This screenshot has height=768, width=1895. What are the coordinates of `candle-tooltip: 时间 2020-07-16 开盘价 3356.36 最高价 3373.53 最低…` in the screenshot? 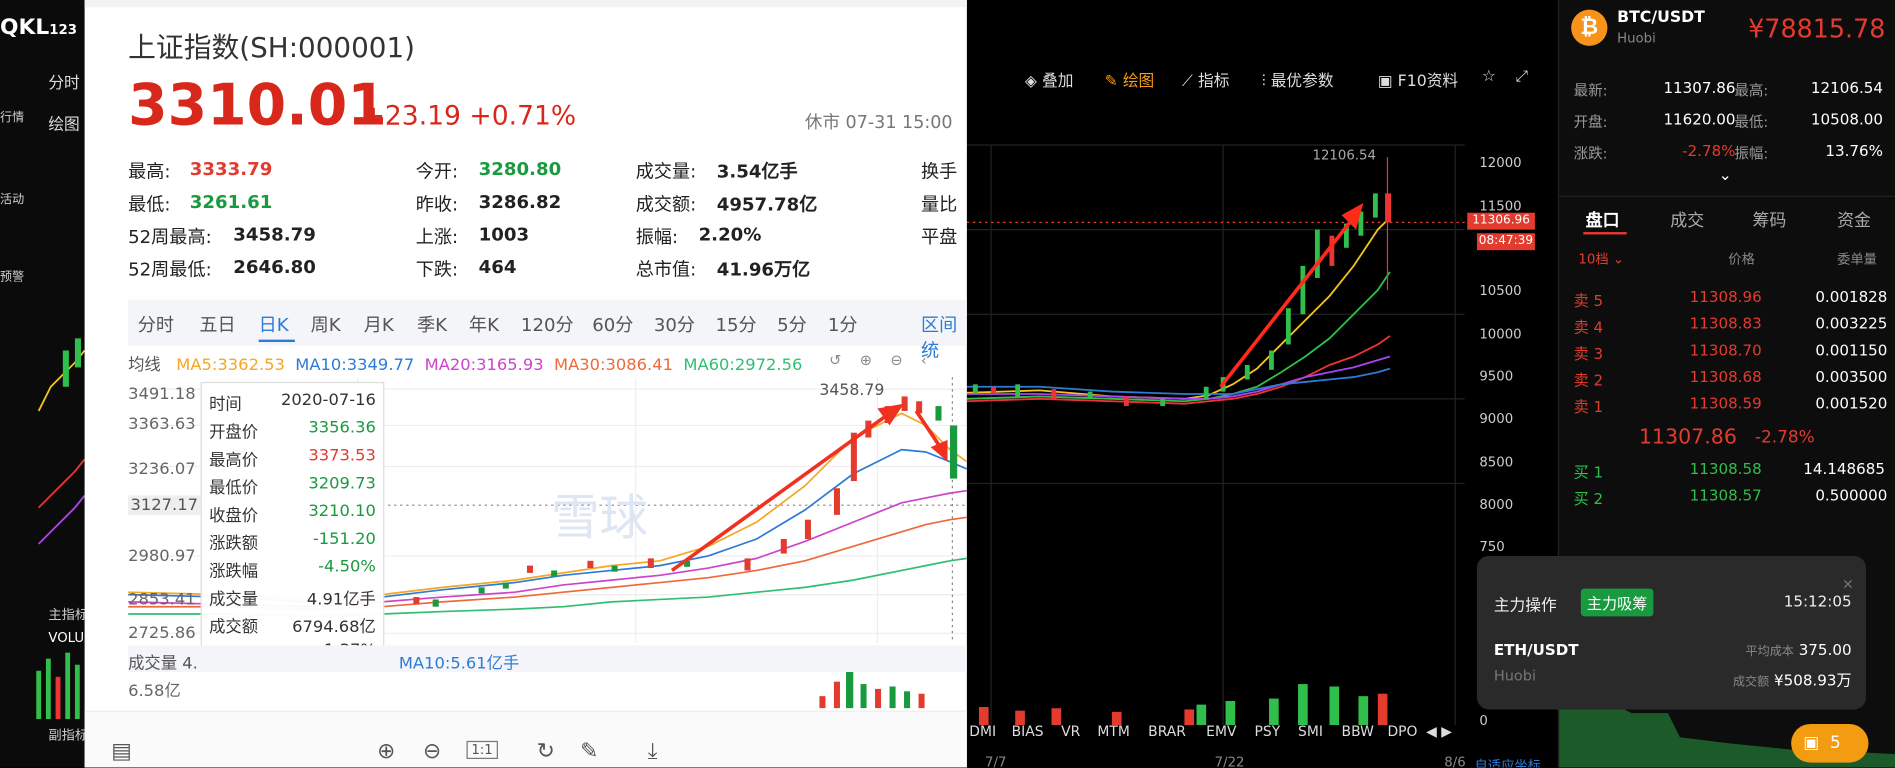 It's located at (292, 525).